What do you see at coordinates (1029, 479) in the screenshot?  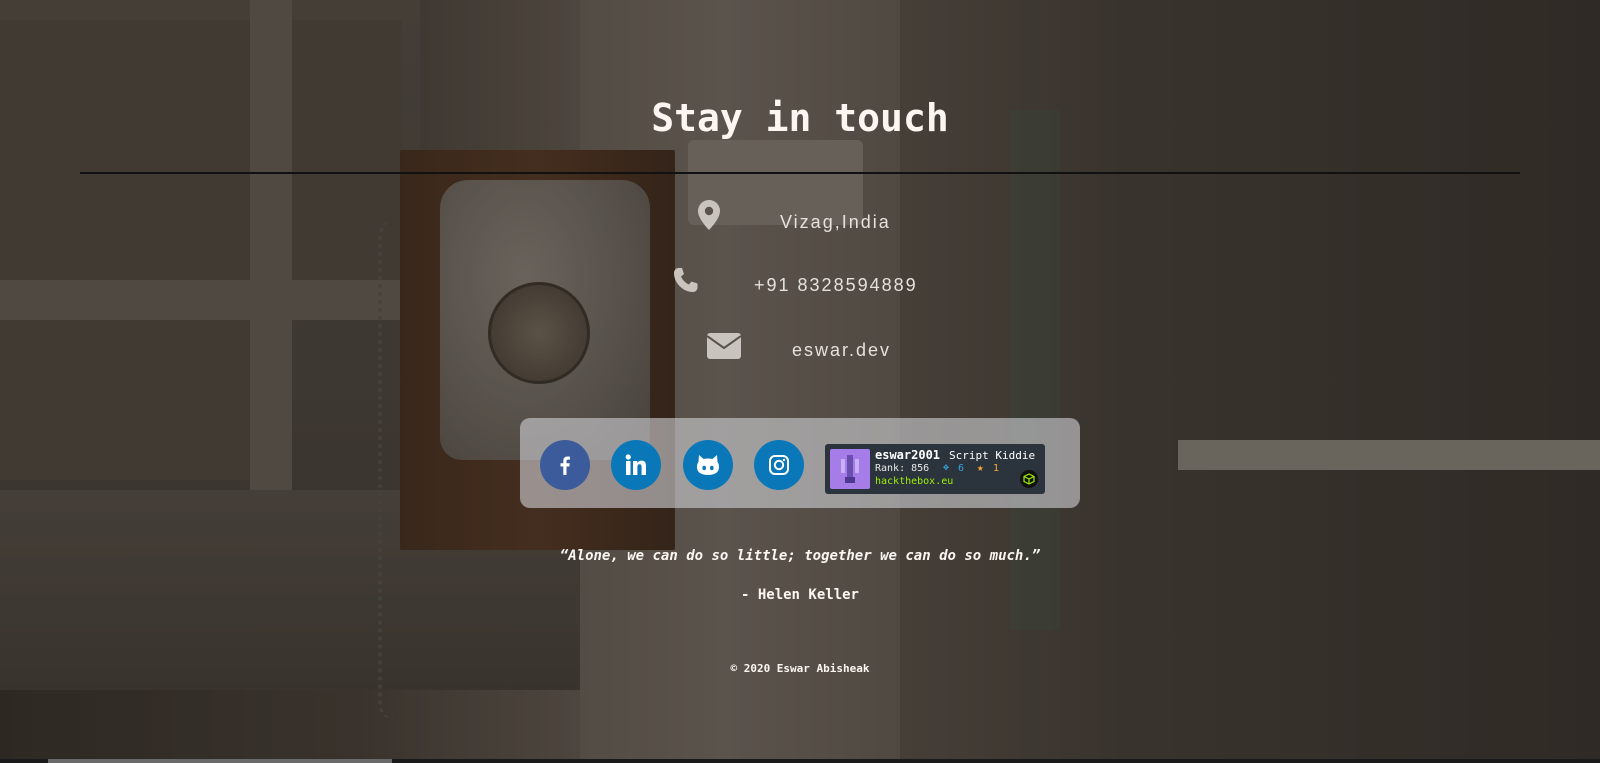 I see `cube-icon` at bounding box center [1029, 479].